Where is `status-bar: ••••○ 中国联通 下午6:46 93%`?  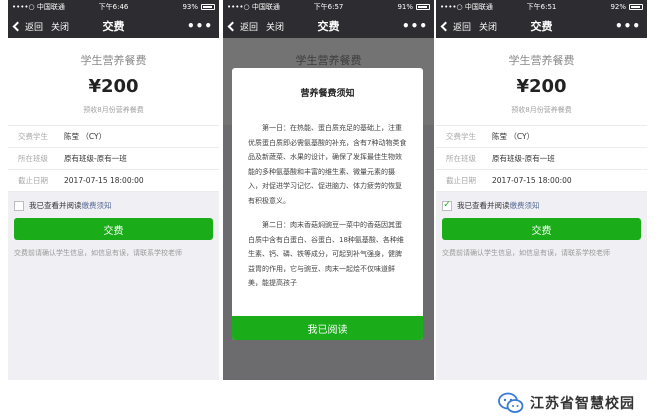 status-bar: ••••○ 中国联通 下午6:46 93% is located at coordinates (113, 7).